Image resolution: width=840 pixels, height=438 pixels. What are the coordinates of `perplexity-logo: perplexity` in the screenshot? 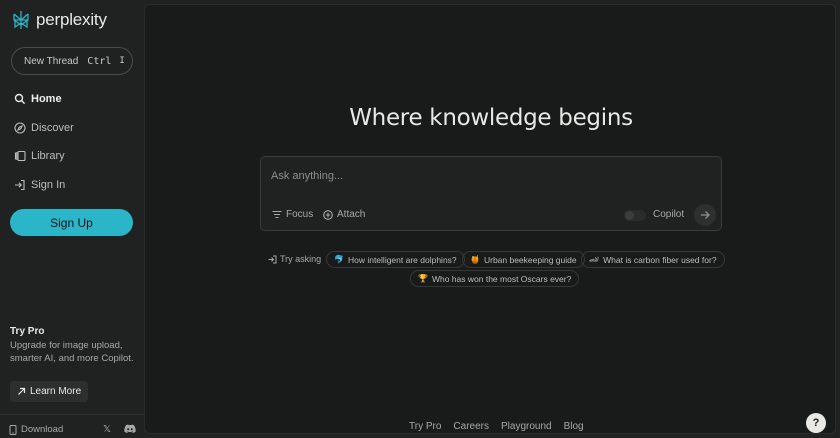 It's located at (58, 20).